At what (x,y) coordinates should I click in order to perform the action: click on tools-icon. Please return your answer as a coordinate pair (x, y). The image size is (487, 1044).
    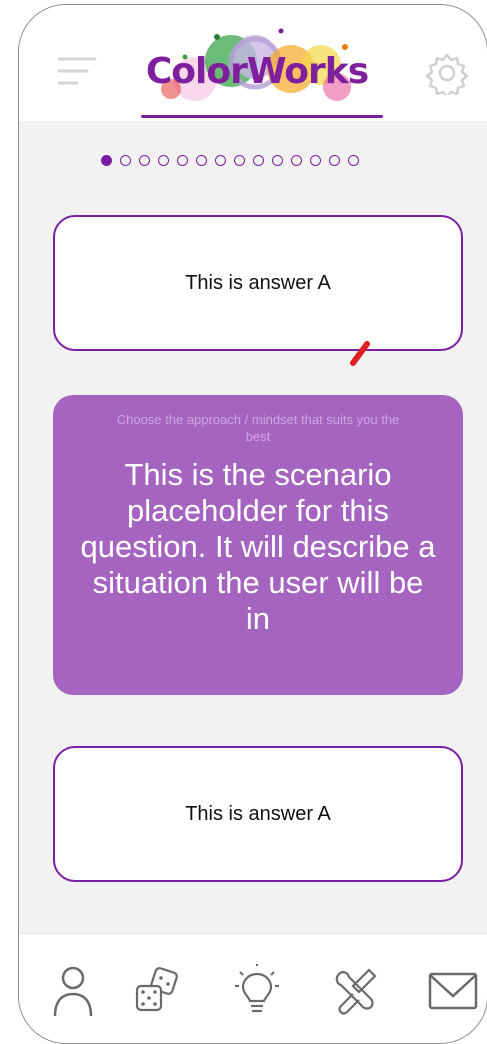
    Looking at the image, I should click on (355, 991).